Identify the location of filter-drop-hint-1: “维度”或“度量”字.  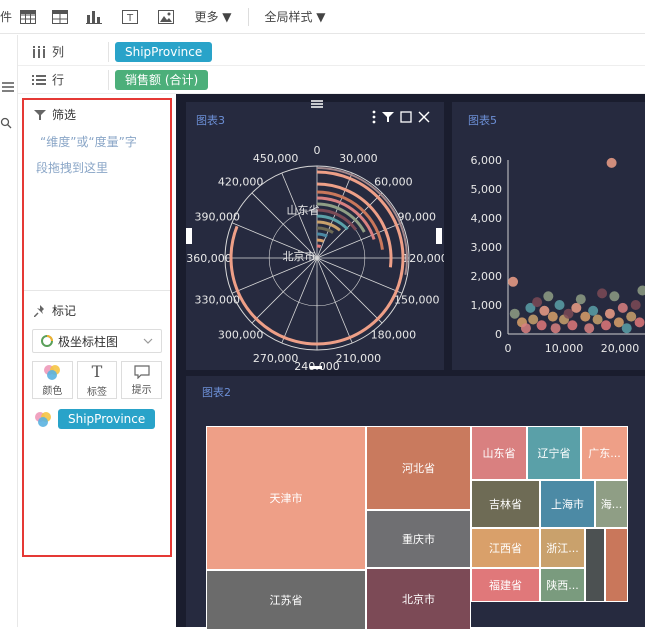
(97, 142).